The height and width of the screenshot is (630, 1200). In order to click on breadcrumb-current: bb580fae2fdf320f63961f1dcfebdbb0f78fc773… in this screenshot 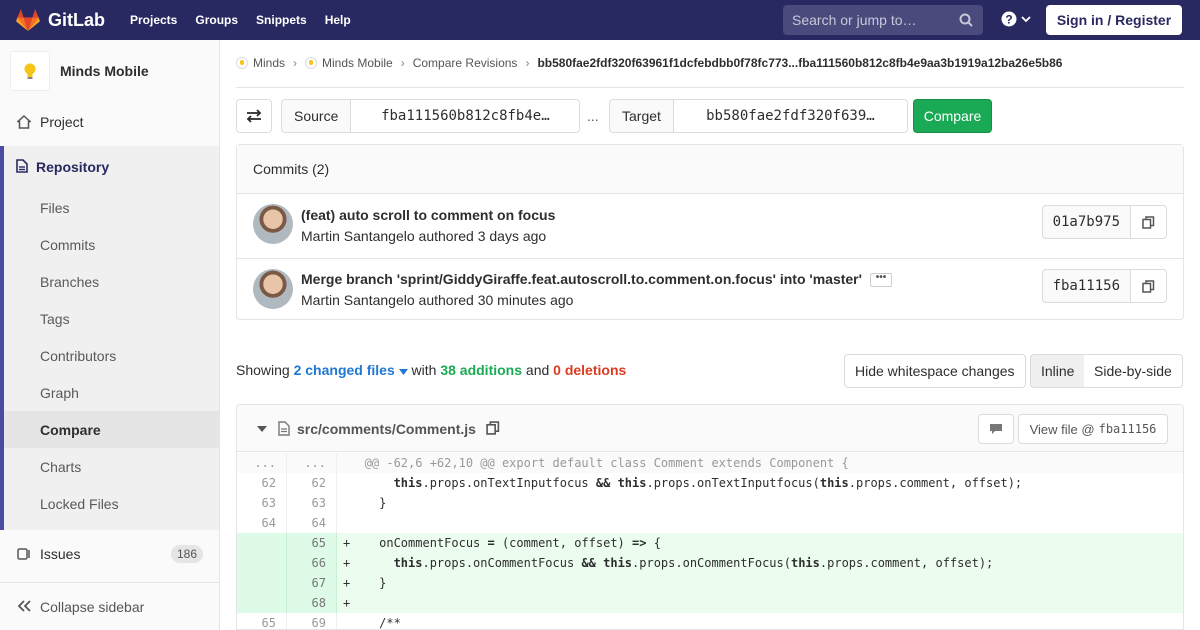, I will do `click(799, 63)`.